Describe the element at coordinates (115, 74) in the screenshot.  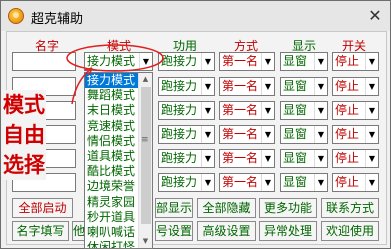
I see `annotation-overlay` at that location.